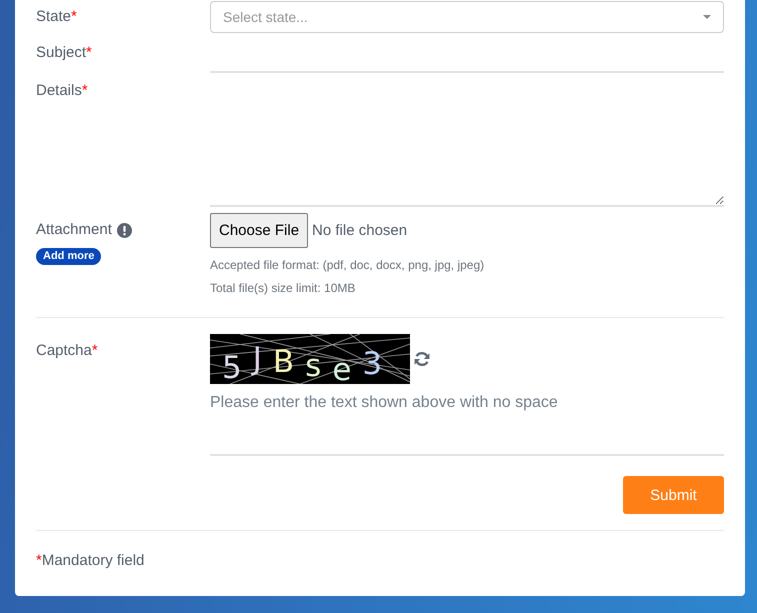 This screenshot has height=613, width=757. Describe the element at coordinates (69, 256) in the screenshot. I see `add-more-button: Add more` at that location.